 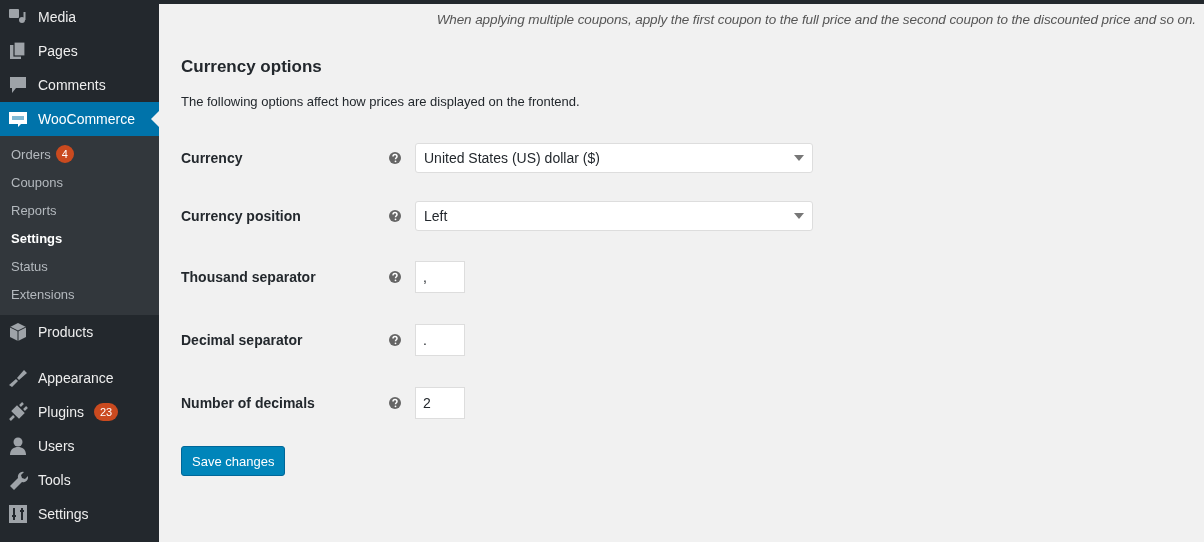 I want to click on menu-item: Appearance, so click(x=79, y=378).